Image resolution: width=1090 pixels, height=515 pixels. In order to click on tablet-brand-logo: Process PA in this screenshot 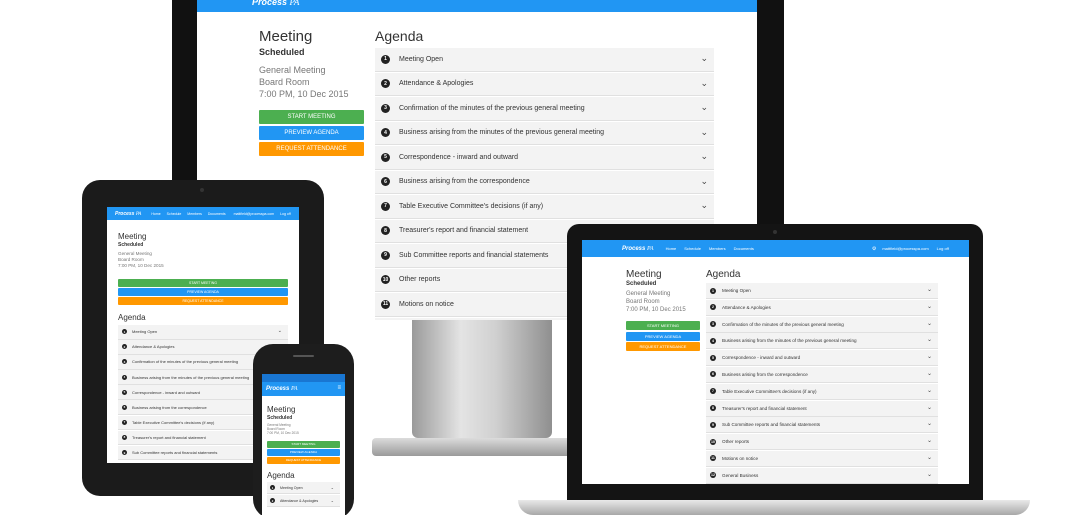, I will do `click(128, 214)`.